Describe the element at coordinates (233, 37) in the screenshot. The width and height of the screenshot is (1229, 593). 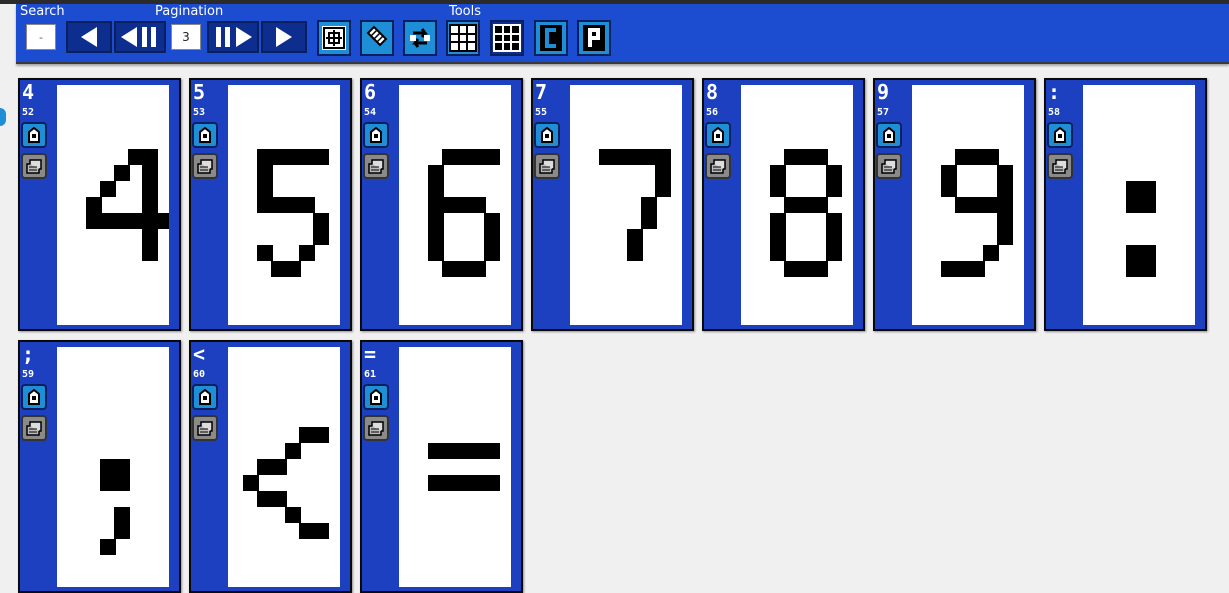
I see `next-page-button` at that location.